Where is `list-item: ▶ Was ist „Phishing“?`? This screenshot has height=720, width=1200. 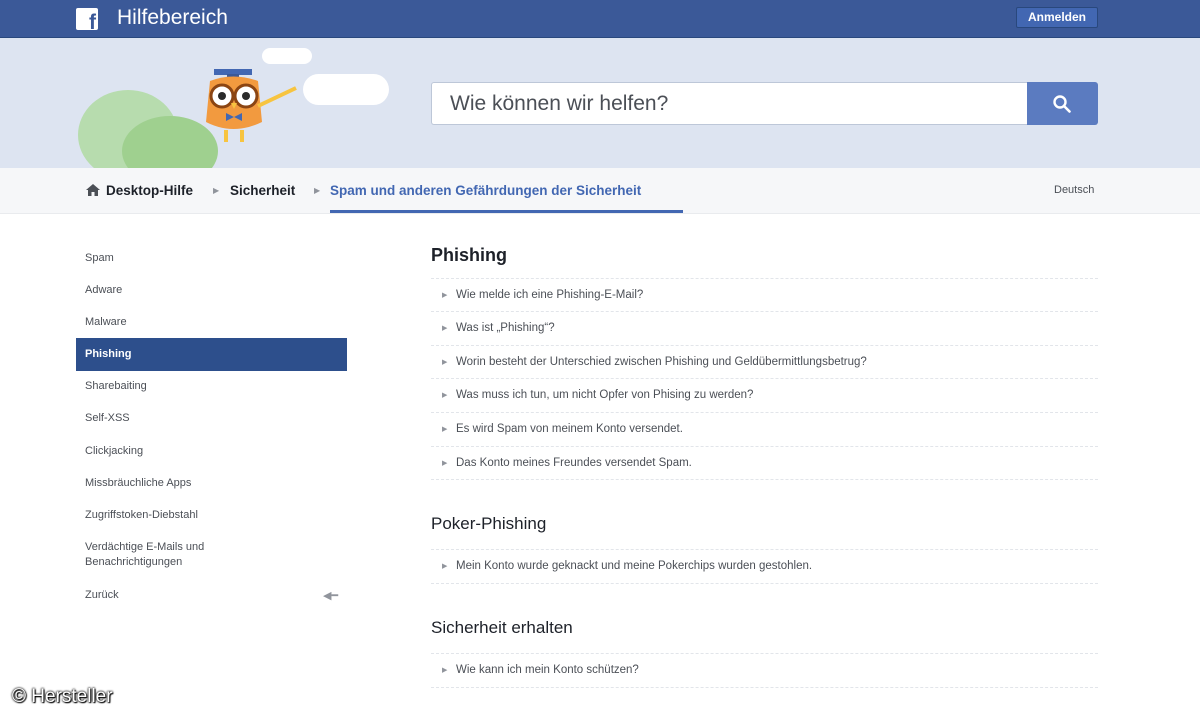 list-item: ▶ Was ist „Phishing“? is located at coordinates (764, 327).